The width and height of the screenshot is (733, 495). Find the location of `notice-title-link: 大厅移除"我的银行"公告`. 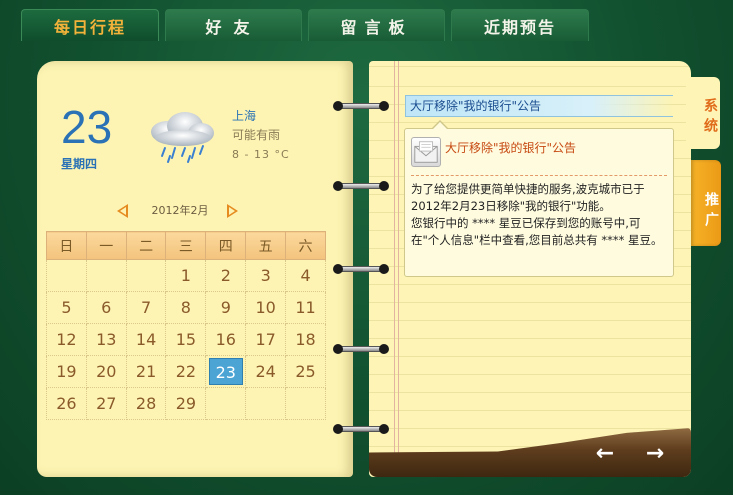

notice-title-link: 大厅移除"我的银行"公告 is located at coordinates (539, 106).